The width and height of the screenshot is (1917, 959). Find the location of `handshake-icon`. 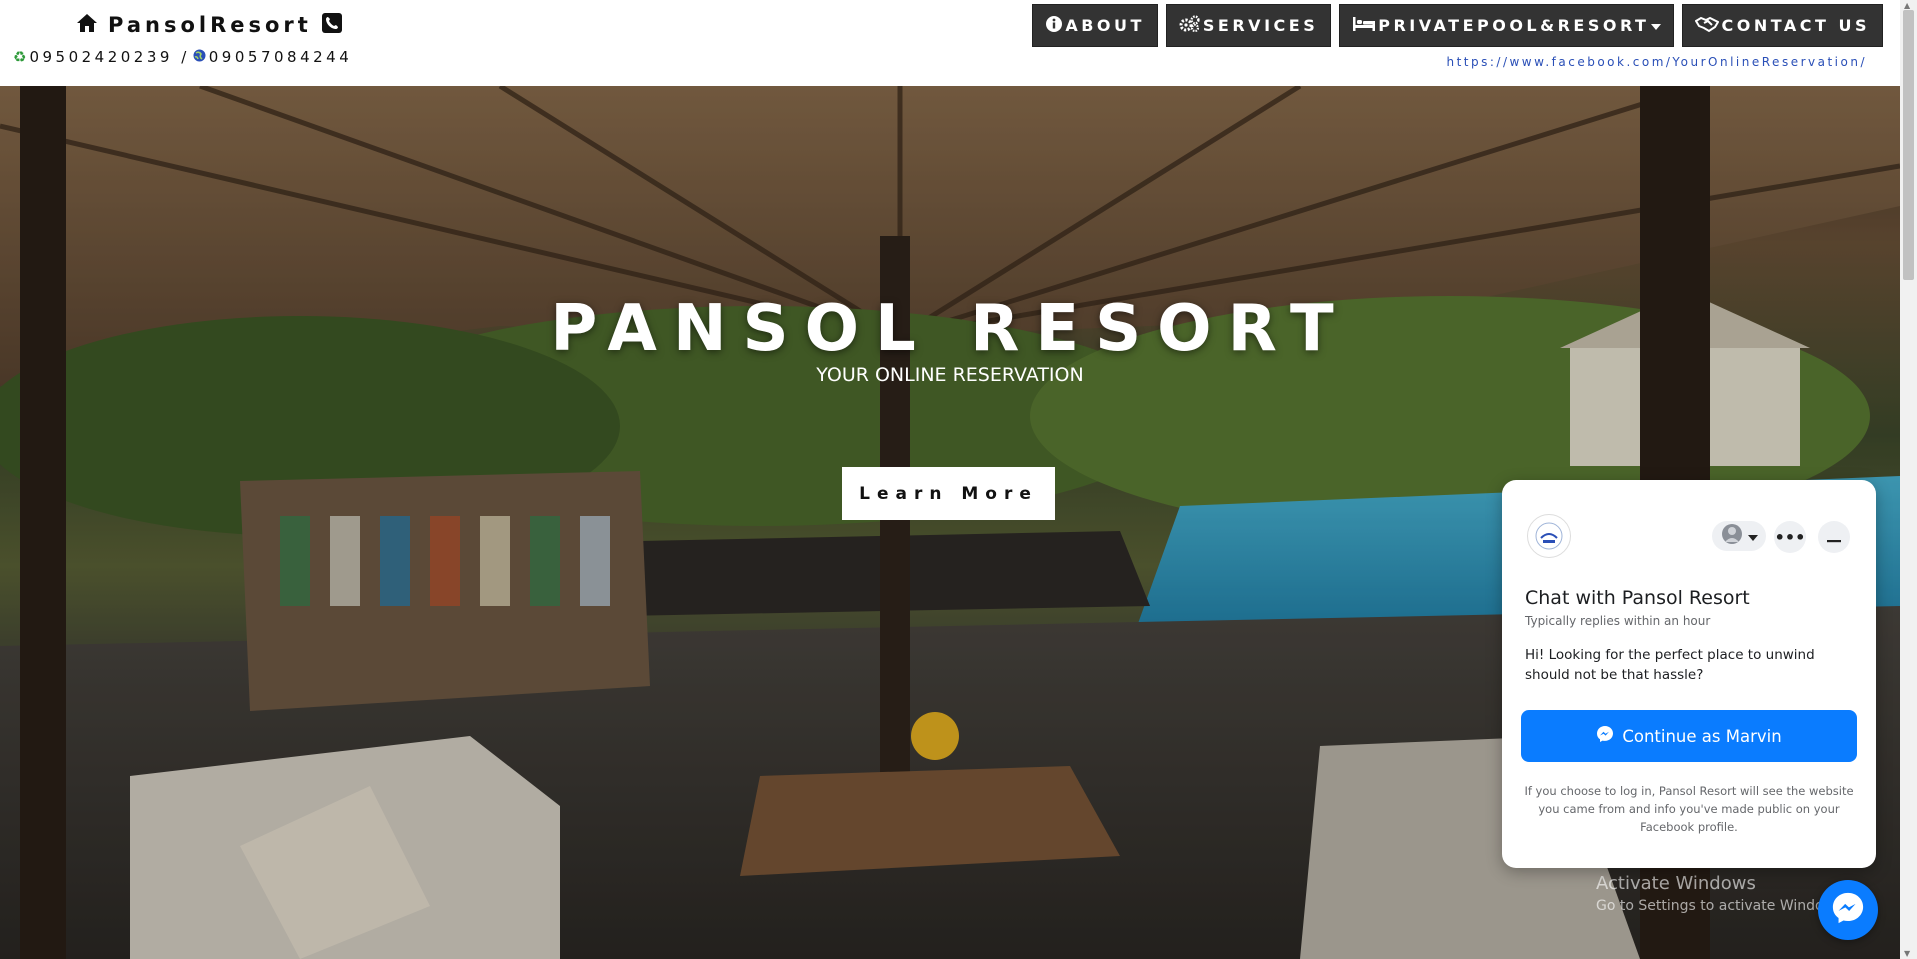

handshake-icon is located at coordinates (1707, 26).